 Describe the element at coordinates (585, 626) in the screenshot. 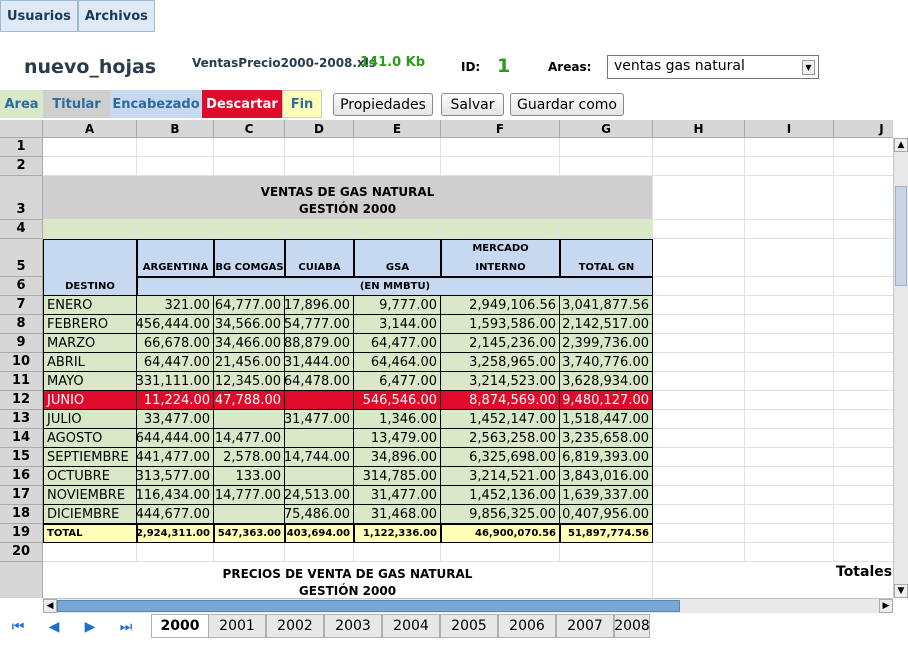

I see `sheet-tab-2007: 2007` at that location.